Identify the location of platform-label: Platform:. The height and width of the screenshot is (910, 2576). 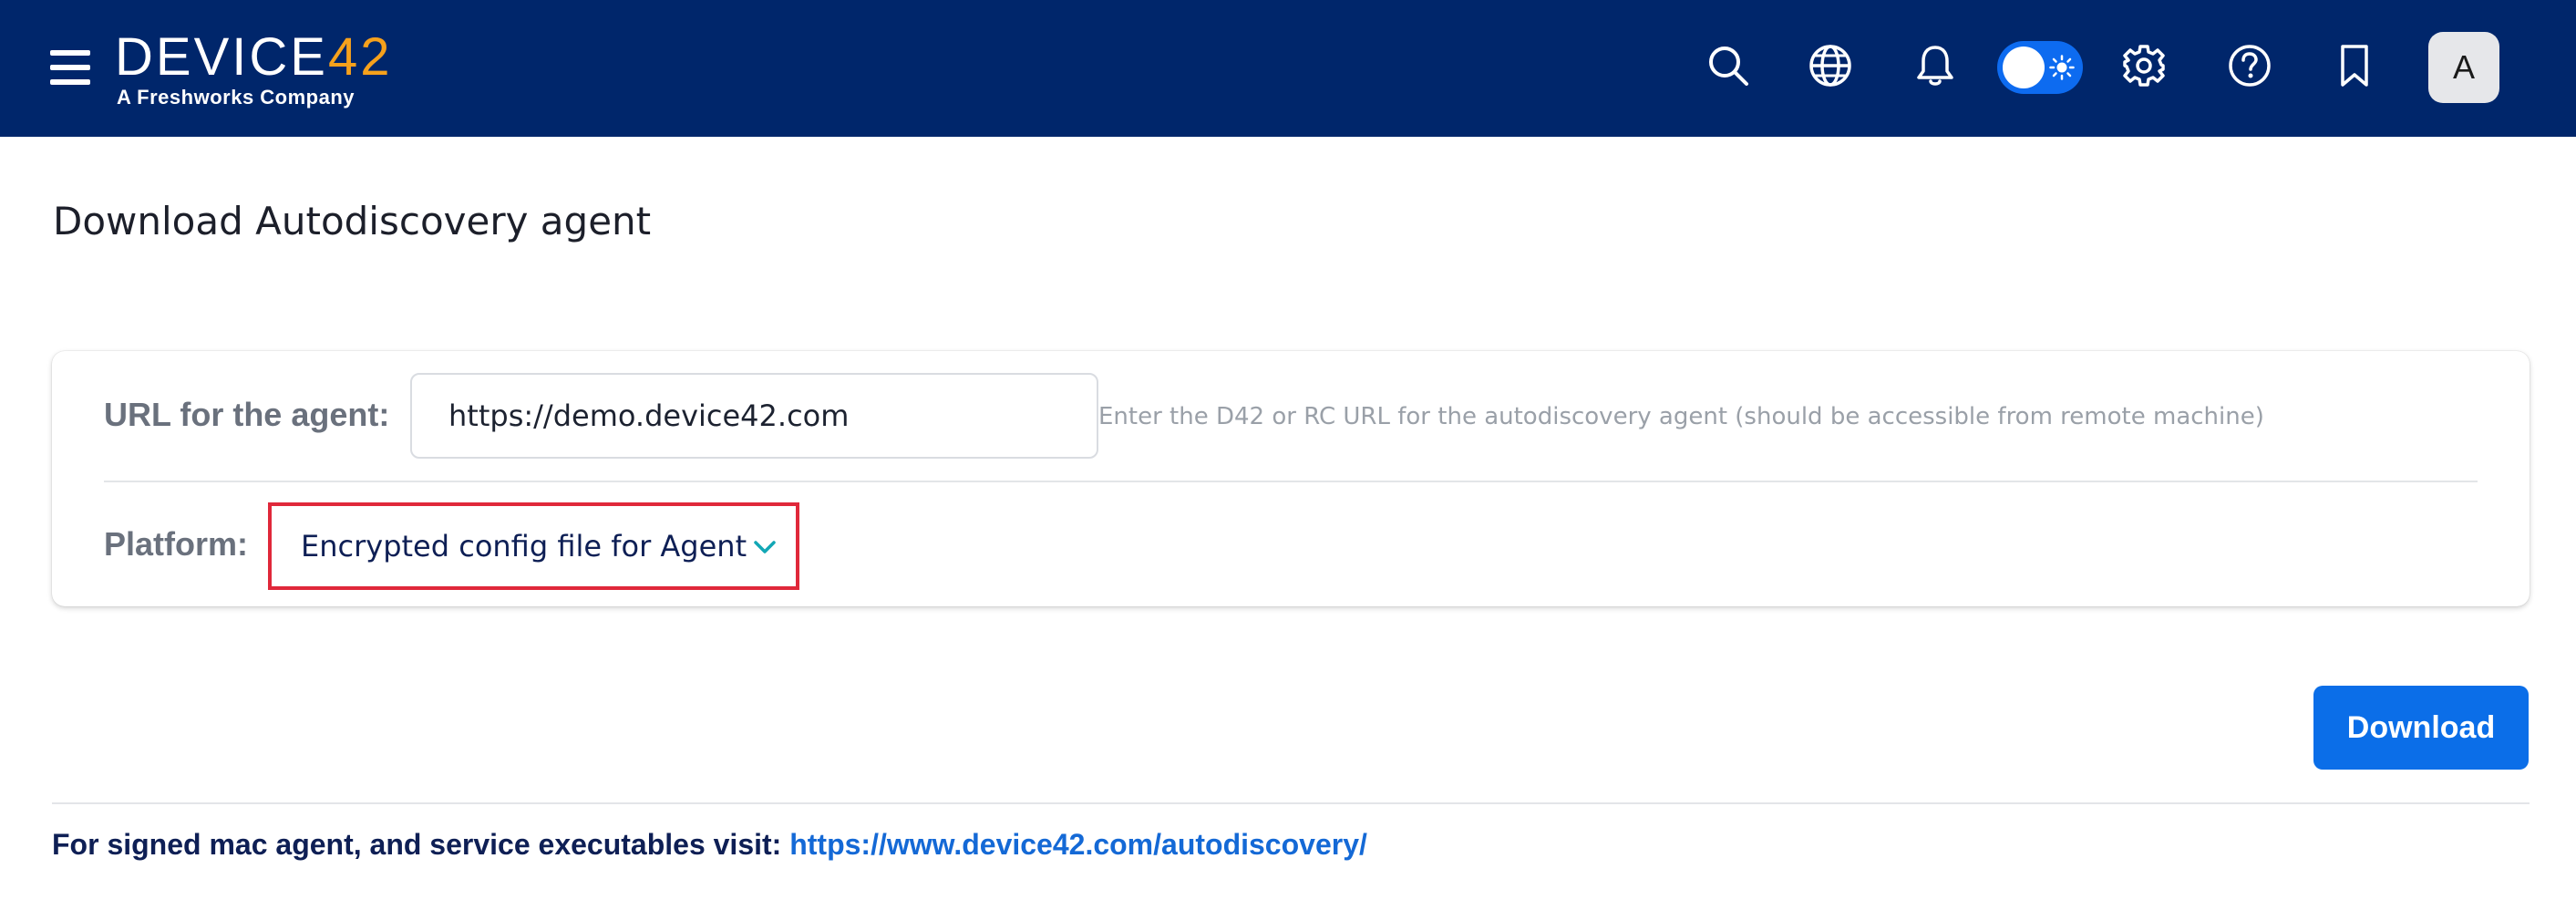
(176, 544).